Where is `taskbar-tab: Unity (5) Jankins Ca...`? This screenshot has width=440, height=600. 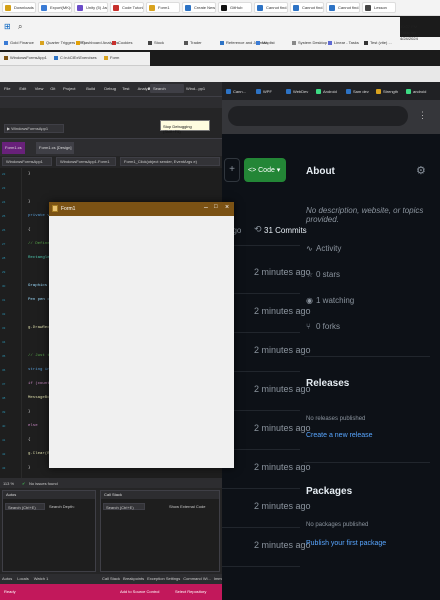 taskbar-tab: Unity (5) Jankins Ca... is located at coordinates (91, 7).